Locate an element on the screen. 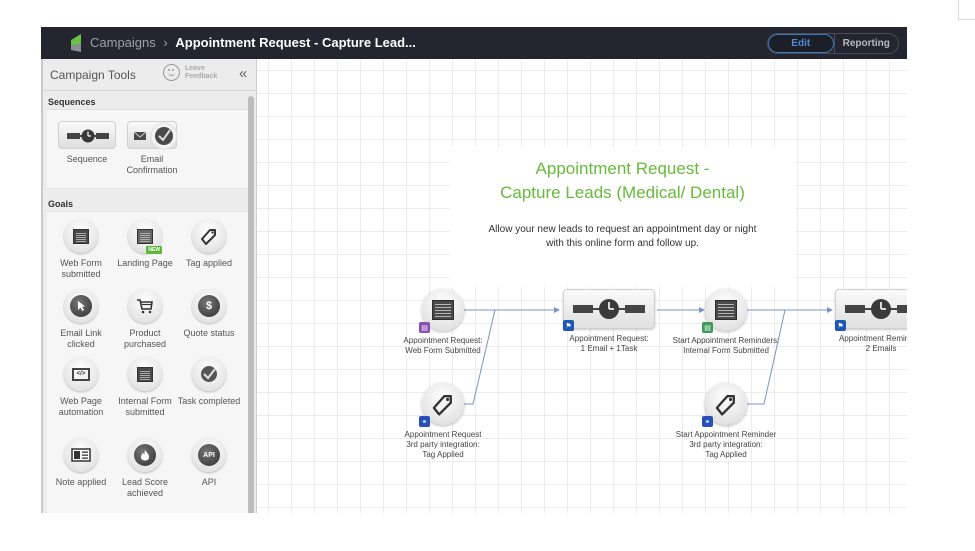 The image size is (975, 551). tool-label: Sequence is located at coordinates (87, 159).